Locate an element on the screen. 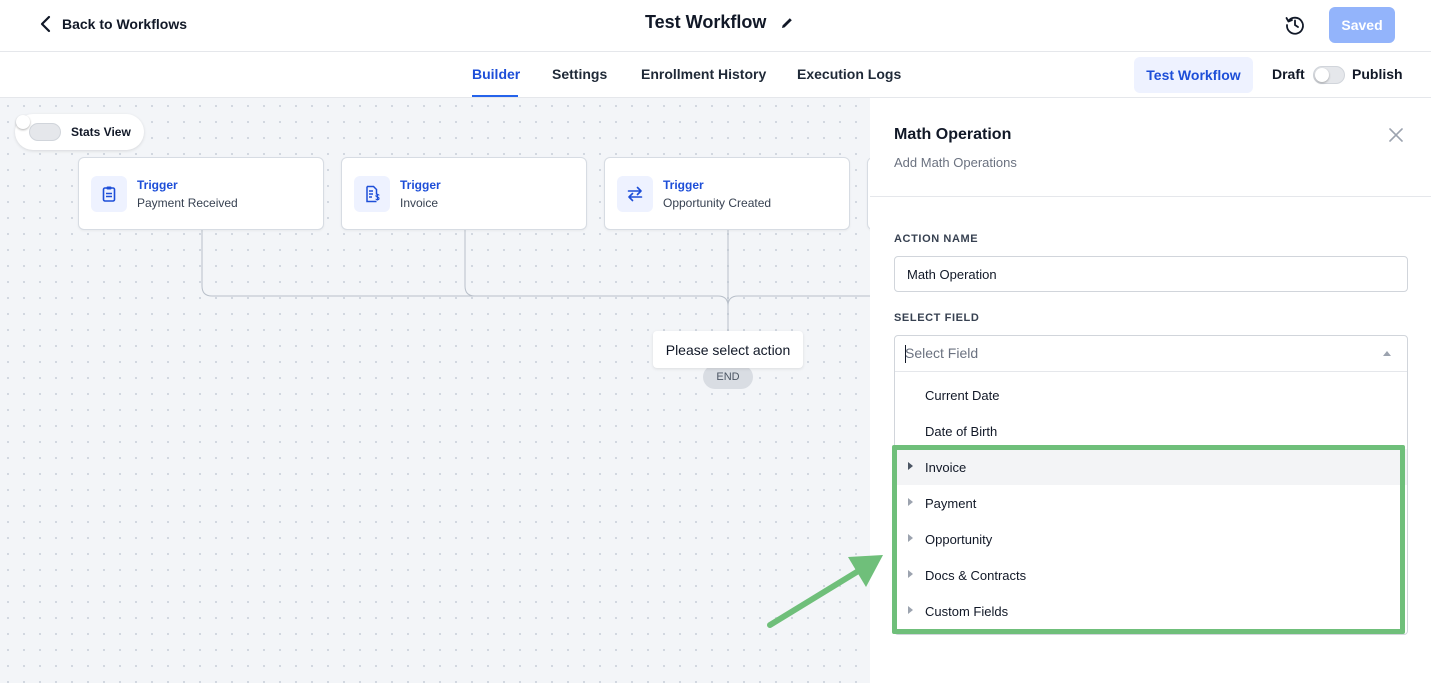  trigger-subtitle: Invoice is located at coordinates (419, 203).